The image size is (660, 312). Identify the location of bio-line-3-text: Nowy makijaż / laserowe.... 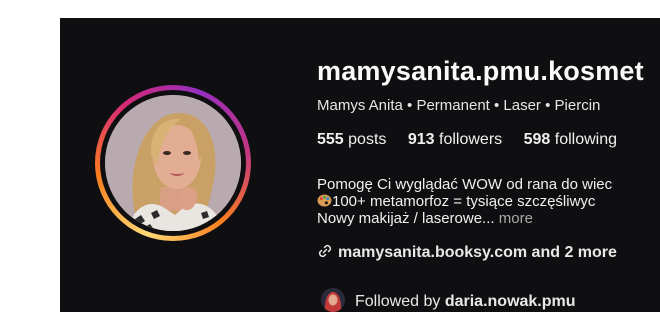
(406, 218).